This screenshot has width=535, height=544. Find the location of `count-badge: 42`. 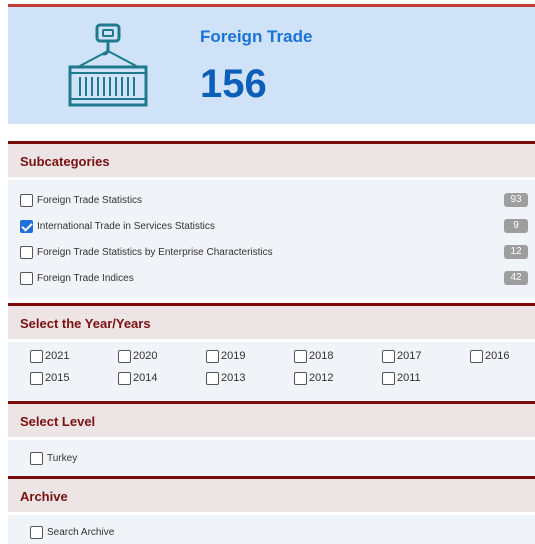

count-badge: 42 is located at coordinates (516, 278).